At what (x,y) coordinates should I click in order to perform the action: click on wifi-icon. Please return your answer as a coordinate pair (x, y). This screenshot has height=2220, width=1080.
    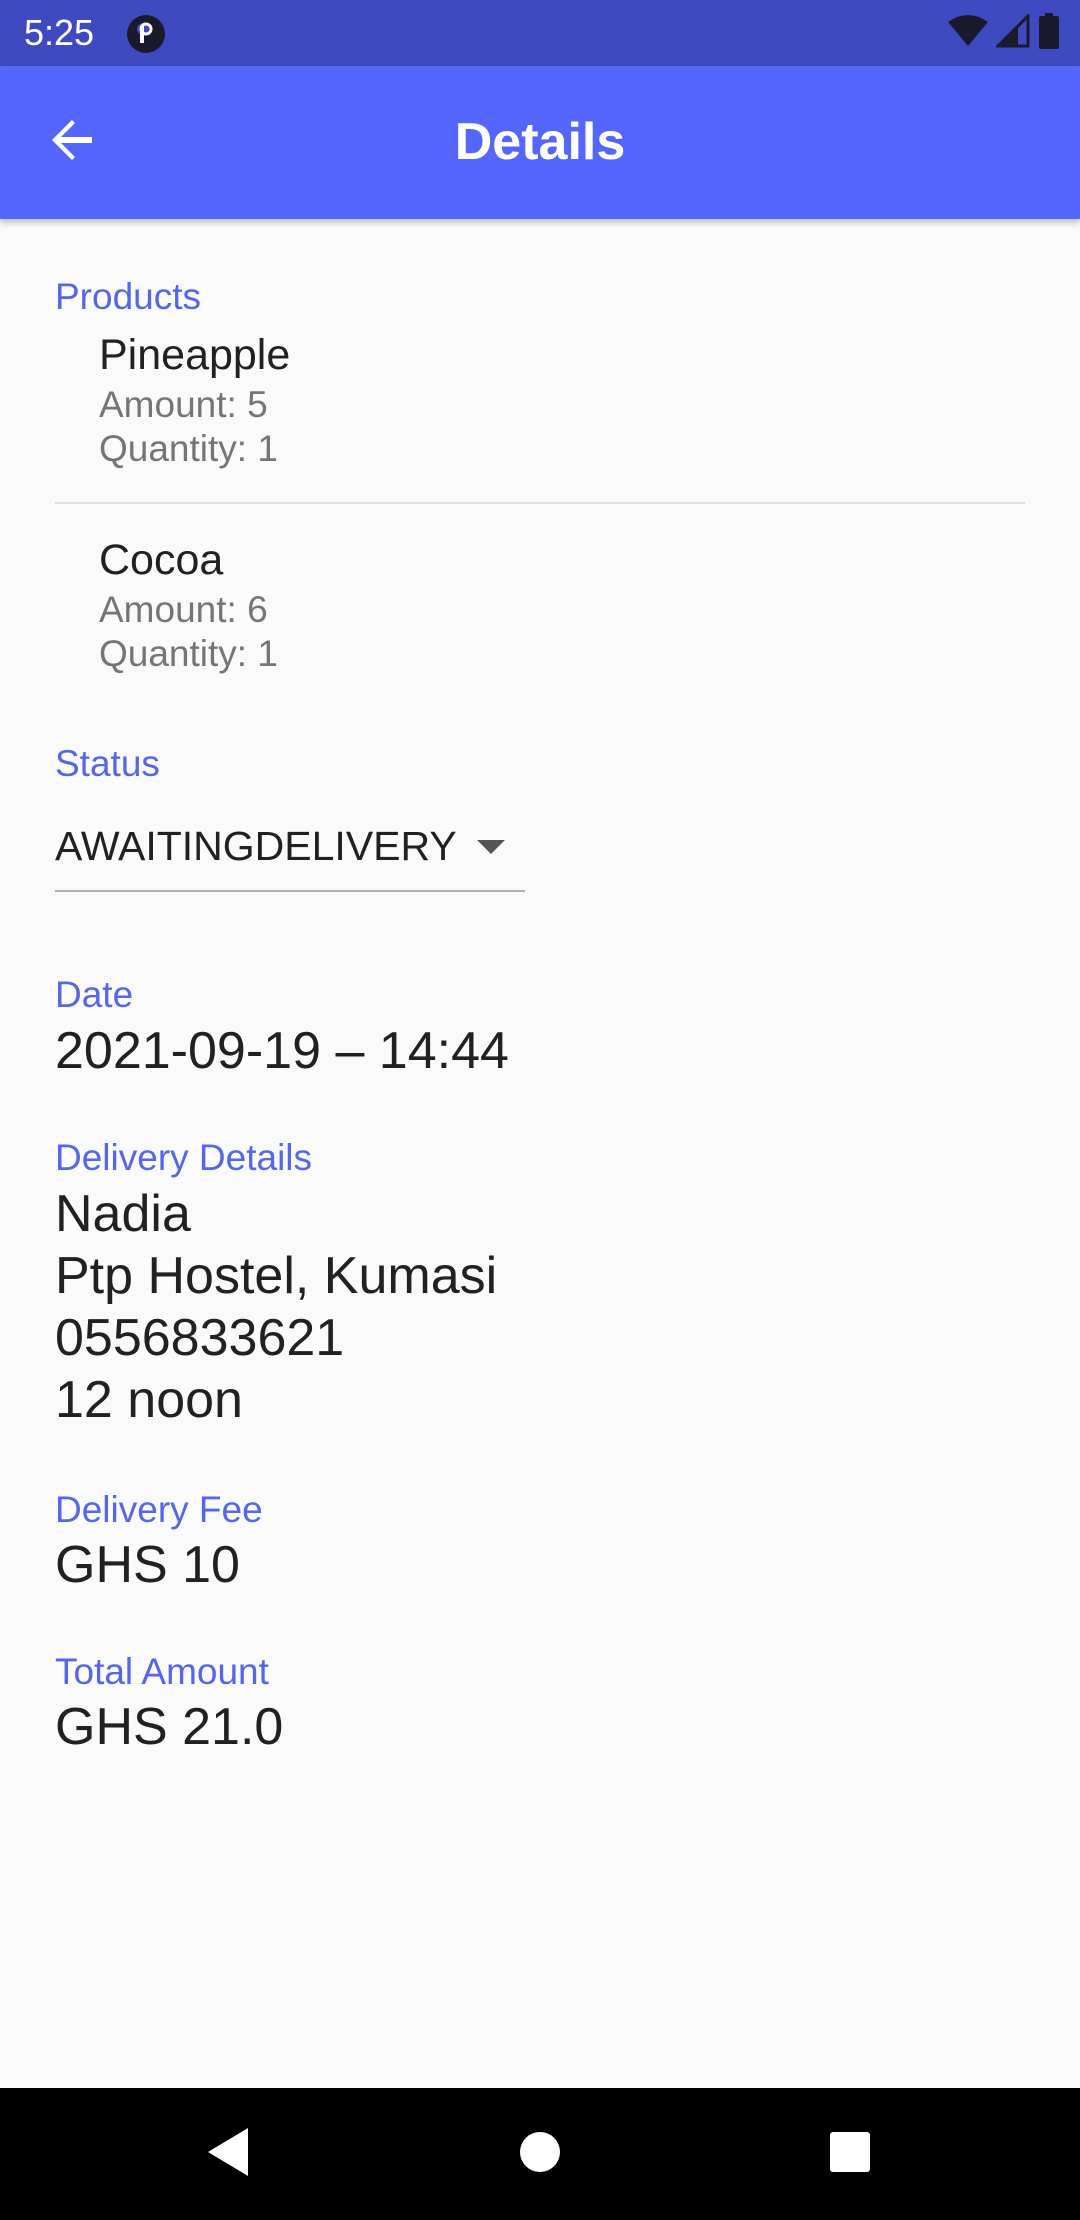
    Looking at the image, I should click on (968, 33).